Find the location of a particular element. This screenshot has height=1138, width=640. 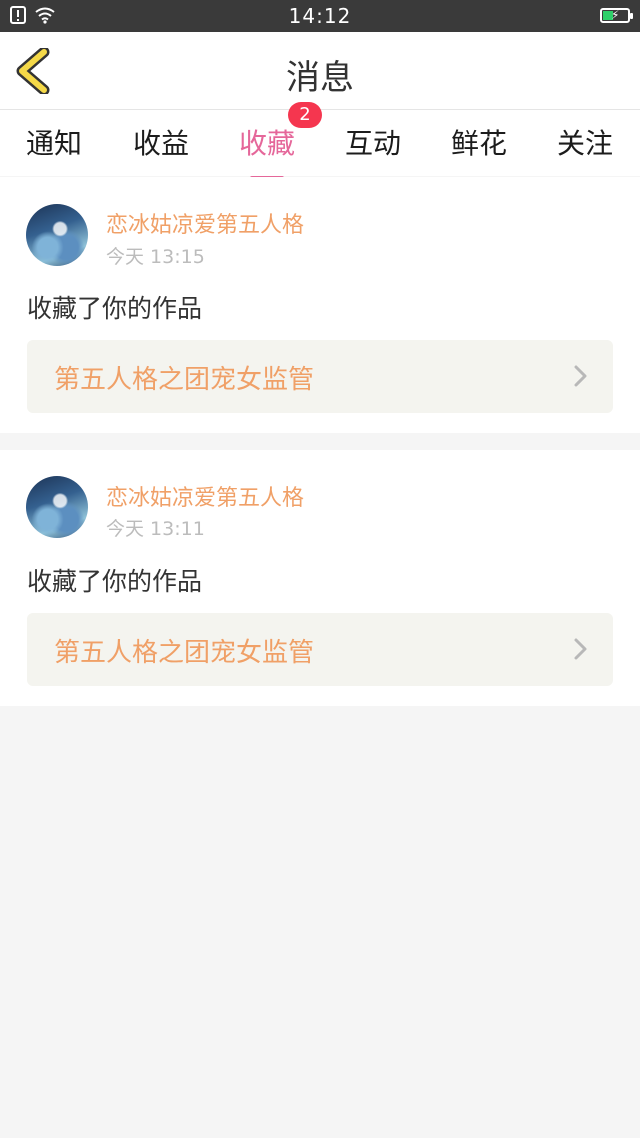

tab-label: 鲜花 is located at coordinates (478, 143).